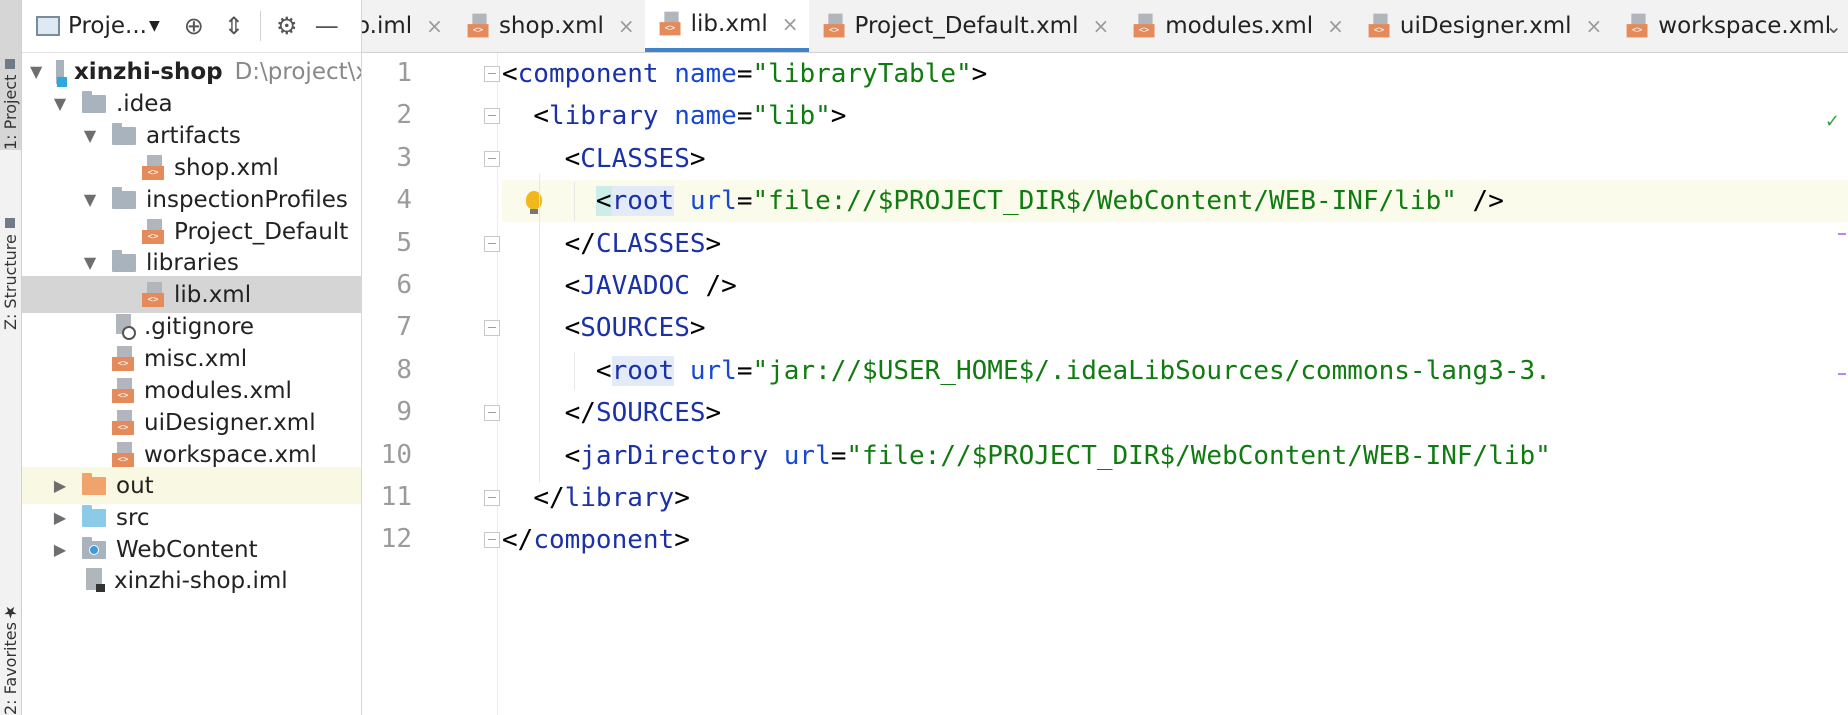  Describe the element at coordinates (518, 540) in the screenshot. I see `code-token: </` at that location.